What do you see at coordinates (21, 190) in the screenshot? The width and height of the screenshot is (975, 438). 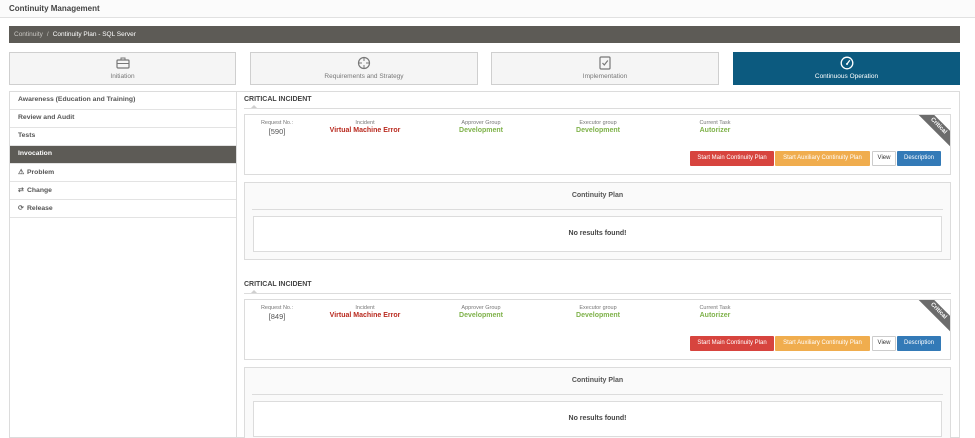 I see `swap-arrows-icon: ⇄` at bounding box center [21, 190].